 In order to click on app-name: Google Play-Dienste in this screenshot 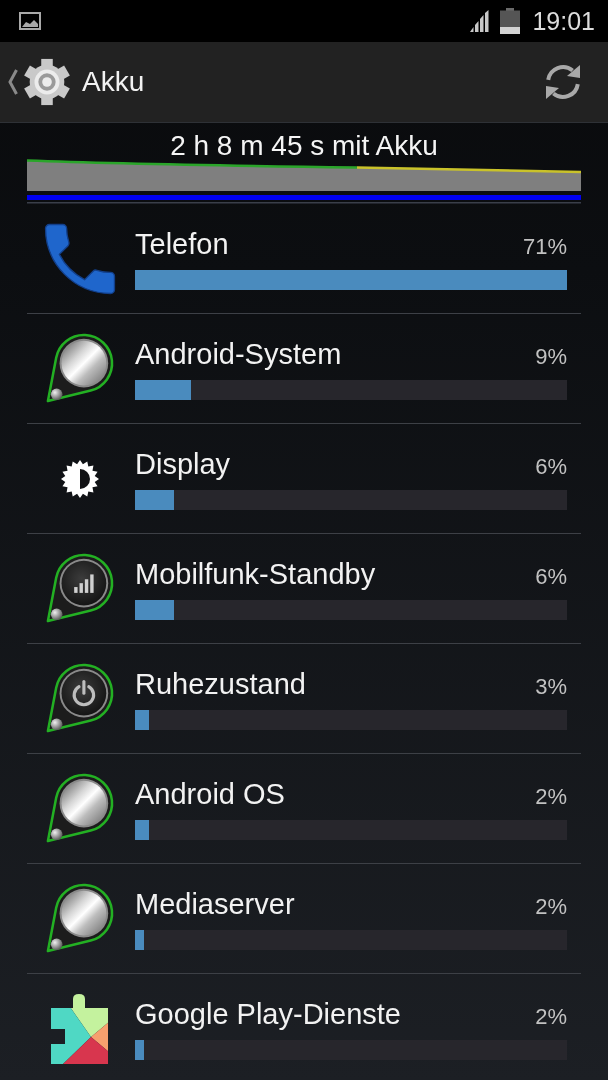, I will do `click(268, 1014)`.